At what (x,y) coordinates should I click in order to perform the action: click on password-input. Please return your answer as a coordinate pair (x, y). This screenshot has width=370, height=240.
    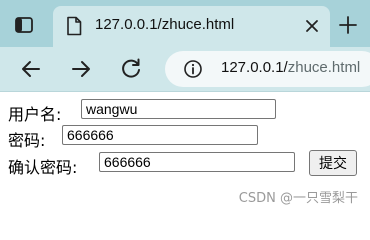
    Looking at the image, I should click on (160, 135).